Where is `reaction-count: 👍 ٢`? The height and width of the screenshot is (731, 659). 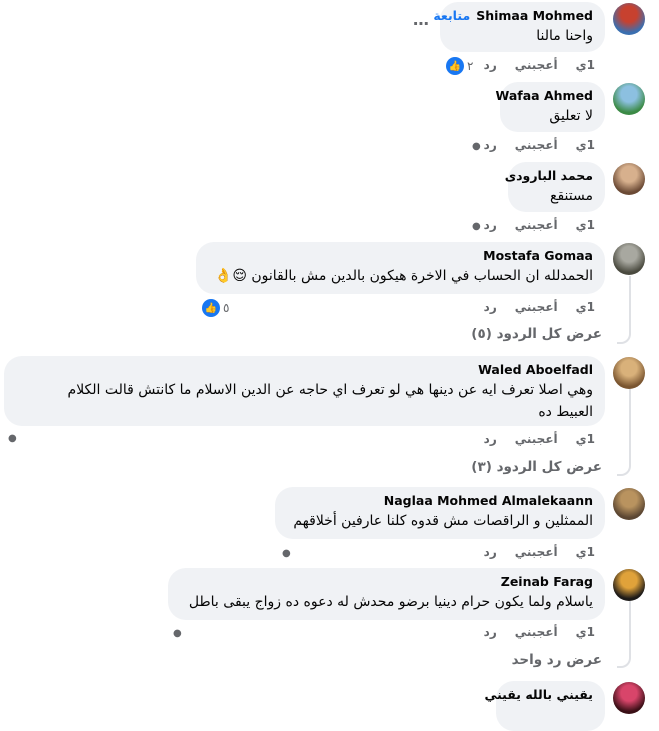 reaction-count: 👍 ٢ is located at coordinates (459, 66).